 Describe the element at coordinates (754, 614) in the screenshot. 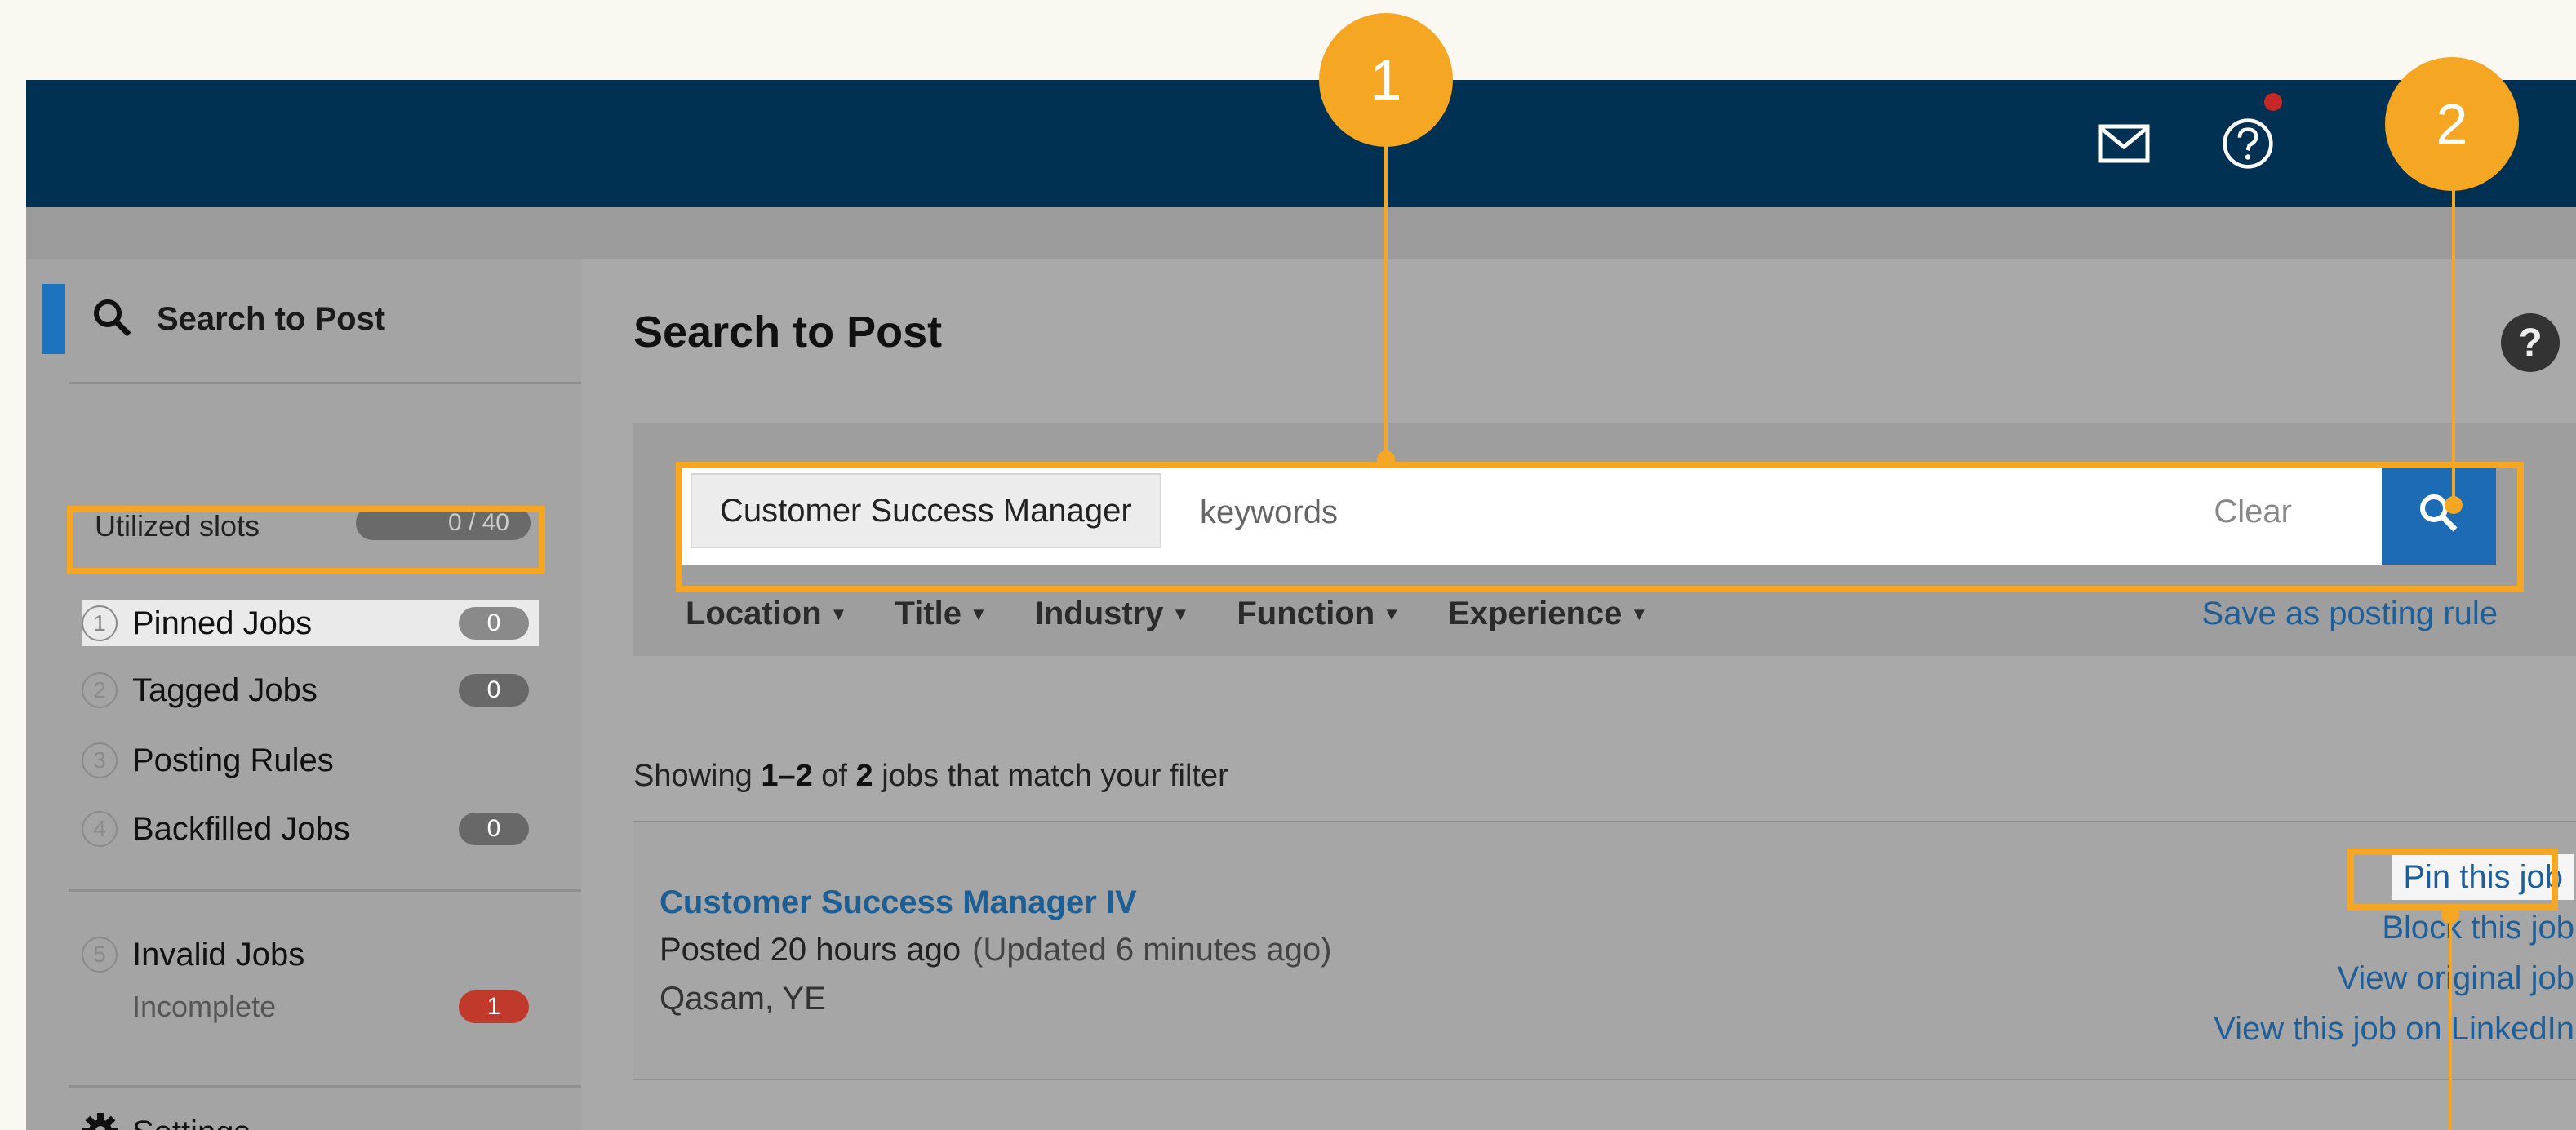

I see `filter-label: Location` at that location.